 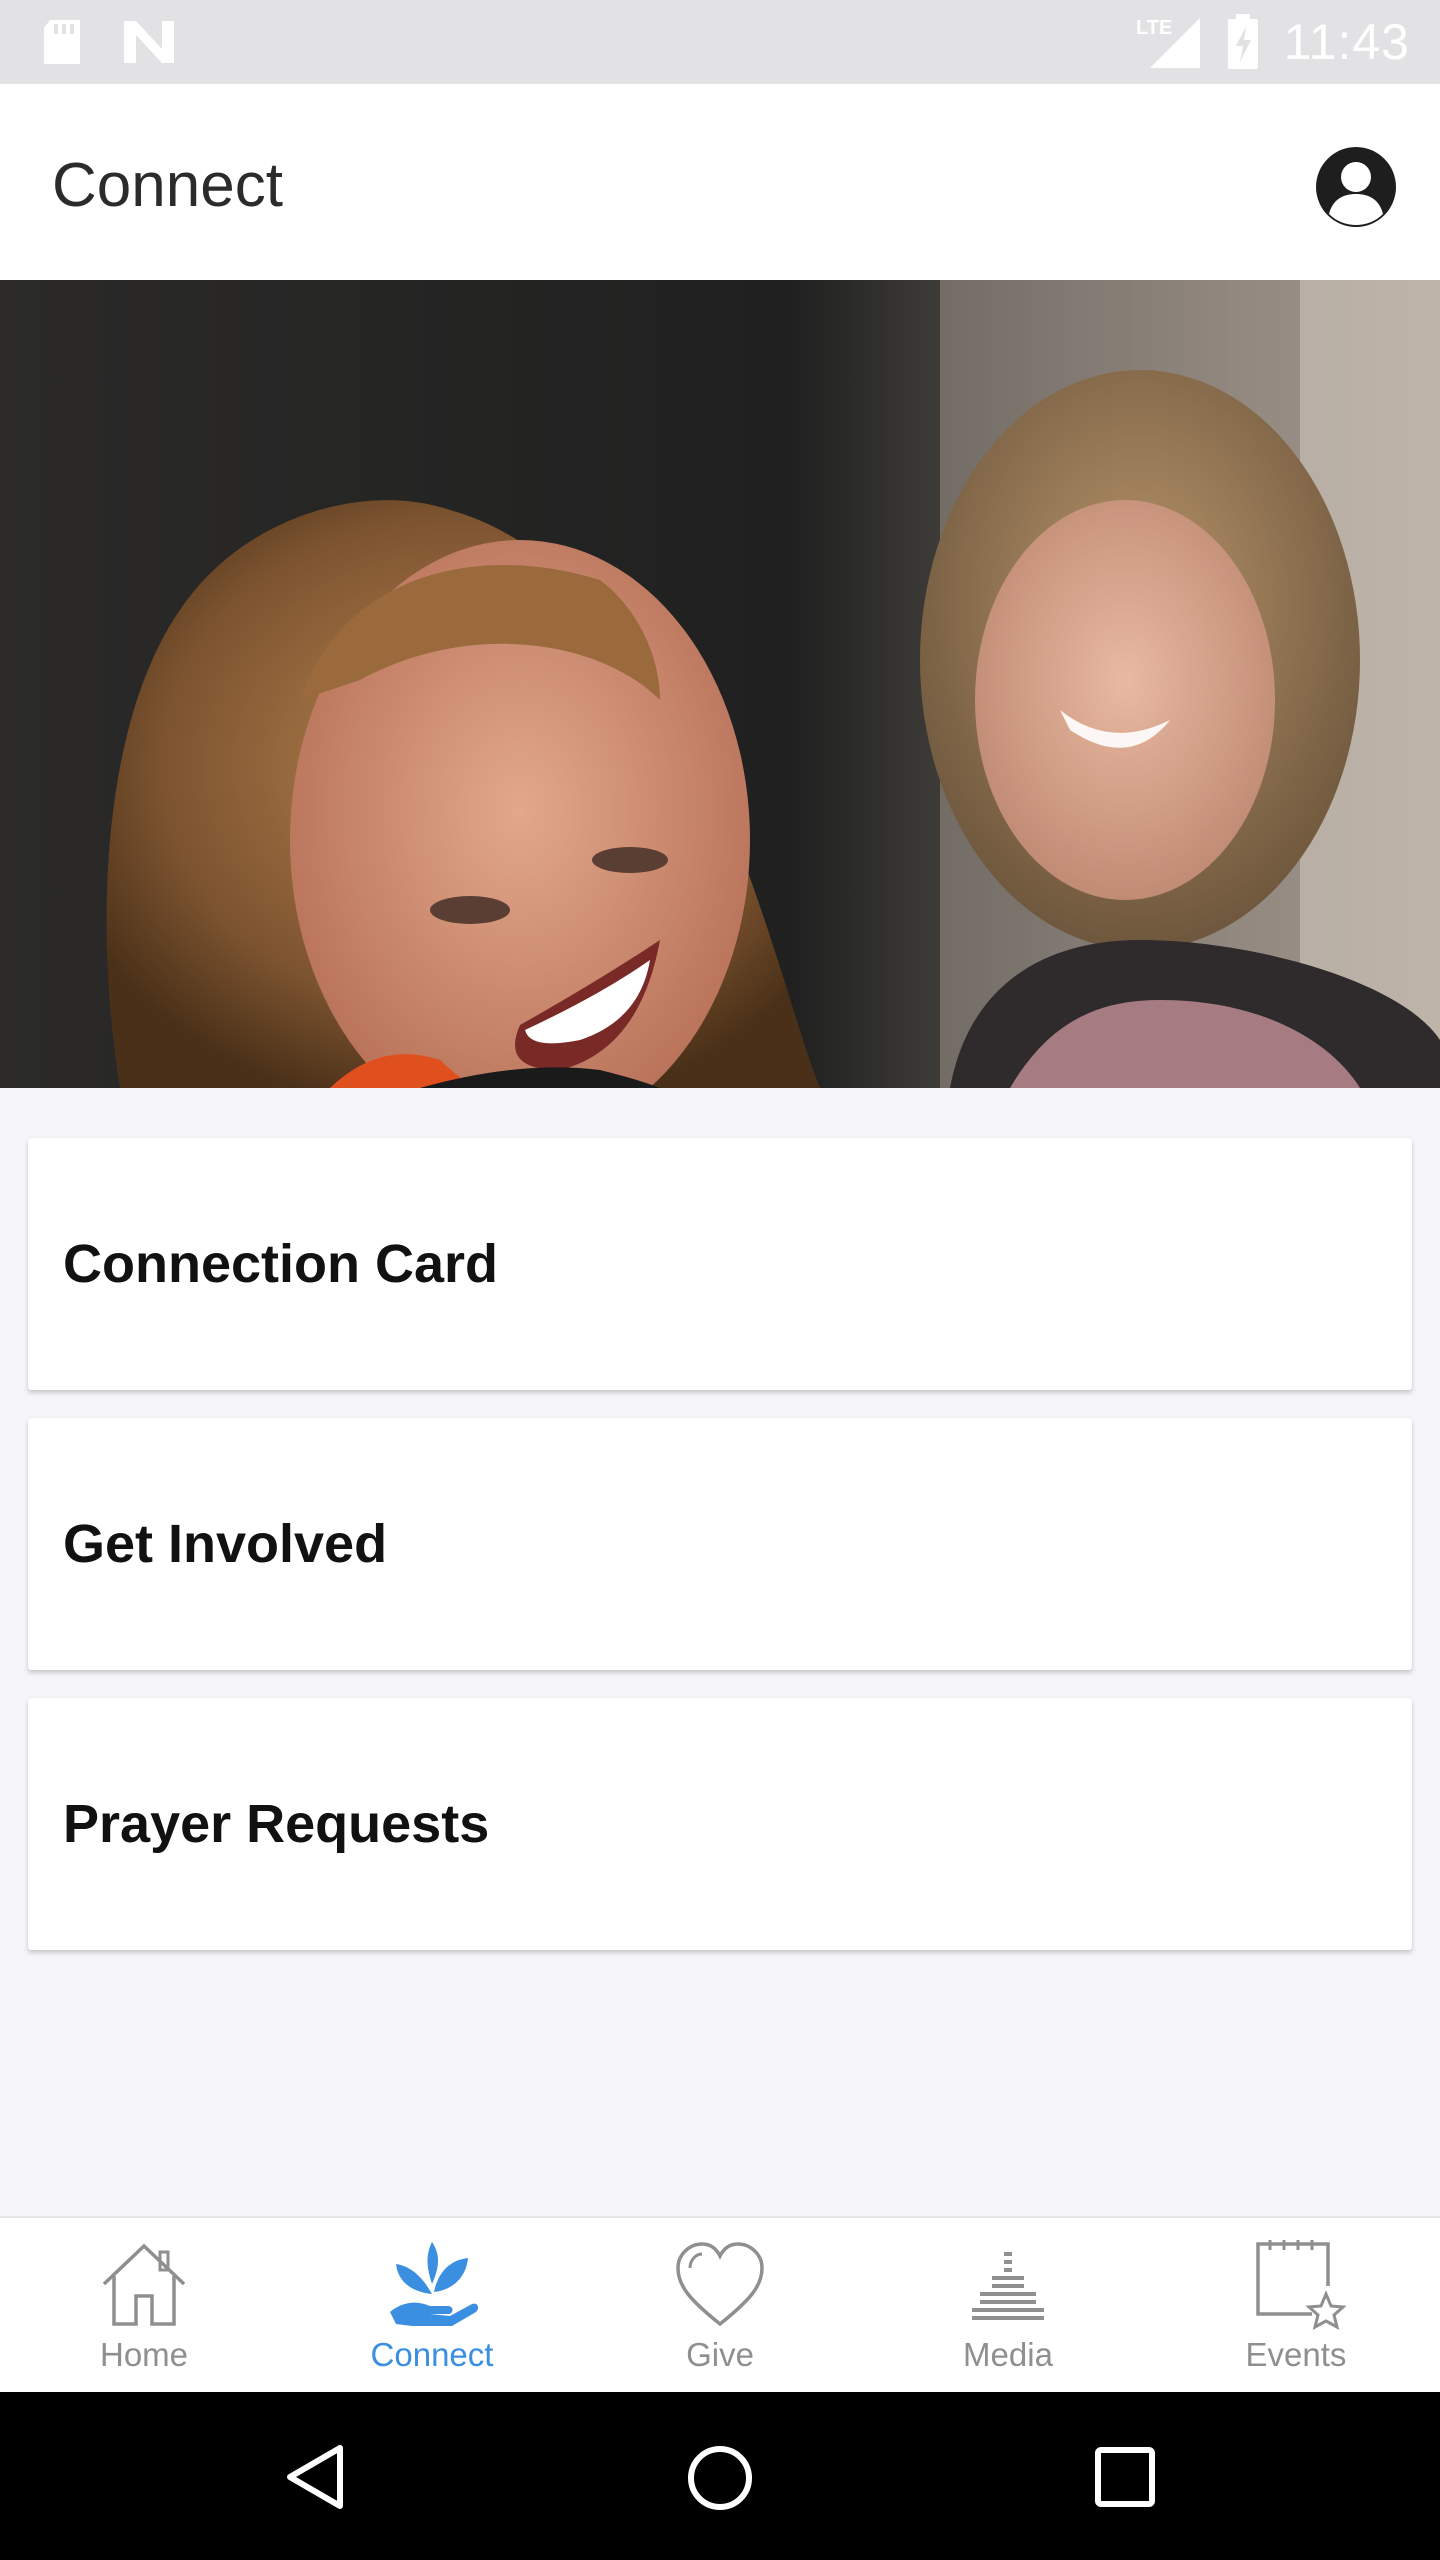 I want to click on nav-item-home: Home, so click(x=144, y=2305).